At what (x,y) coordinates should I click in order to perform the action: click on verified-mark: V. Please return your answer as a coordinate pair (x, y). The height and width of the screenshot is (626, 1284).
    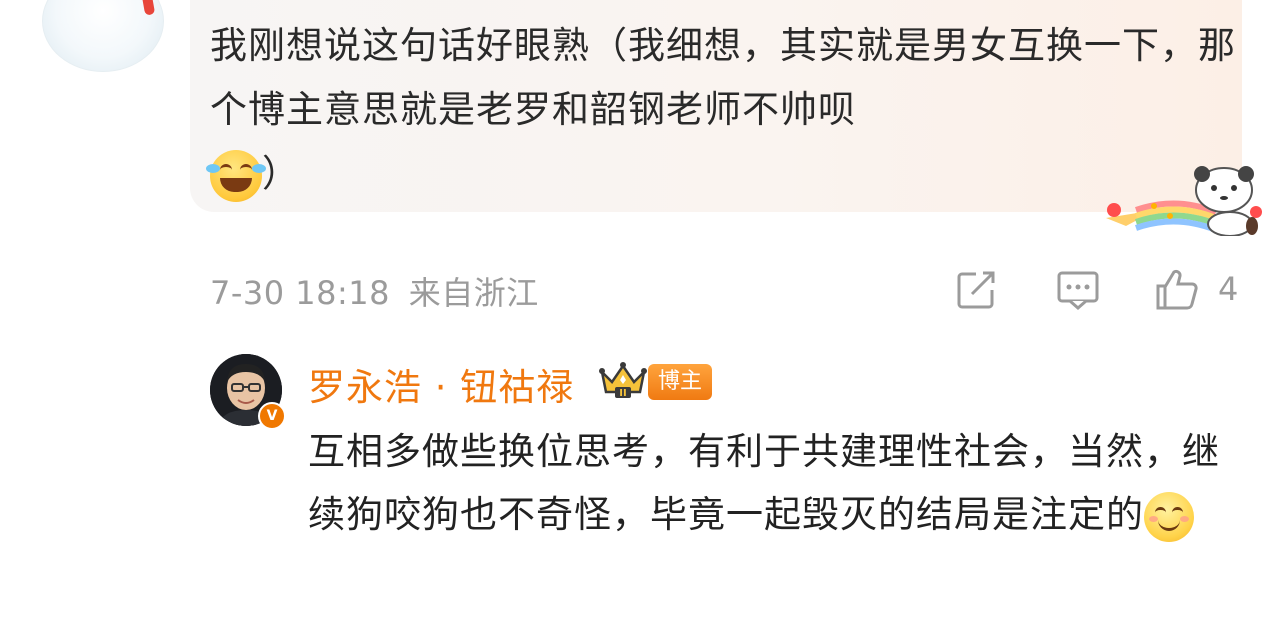
    Looking at the image, I should click on (272, 416).